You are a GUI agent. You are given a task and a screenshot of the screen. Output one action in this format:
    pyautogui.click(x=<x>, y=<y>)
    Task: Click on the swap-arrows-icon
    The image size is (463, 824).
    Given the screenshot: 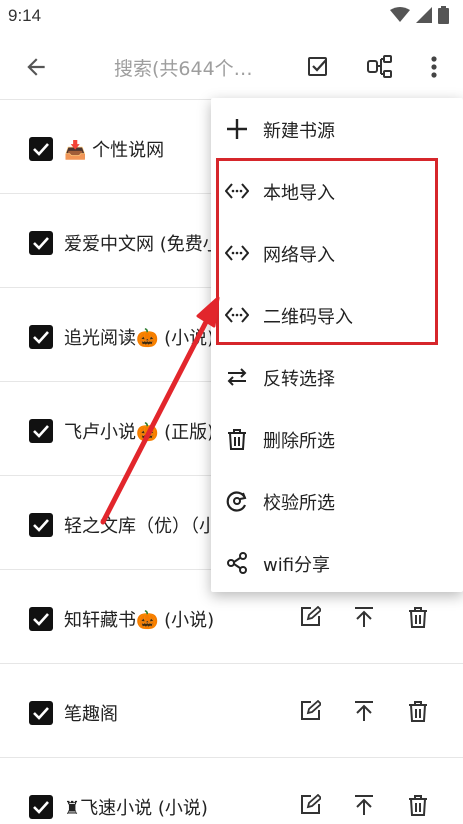 What is the action you would take?
    pyautogui.click(x=237, y=377)
    